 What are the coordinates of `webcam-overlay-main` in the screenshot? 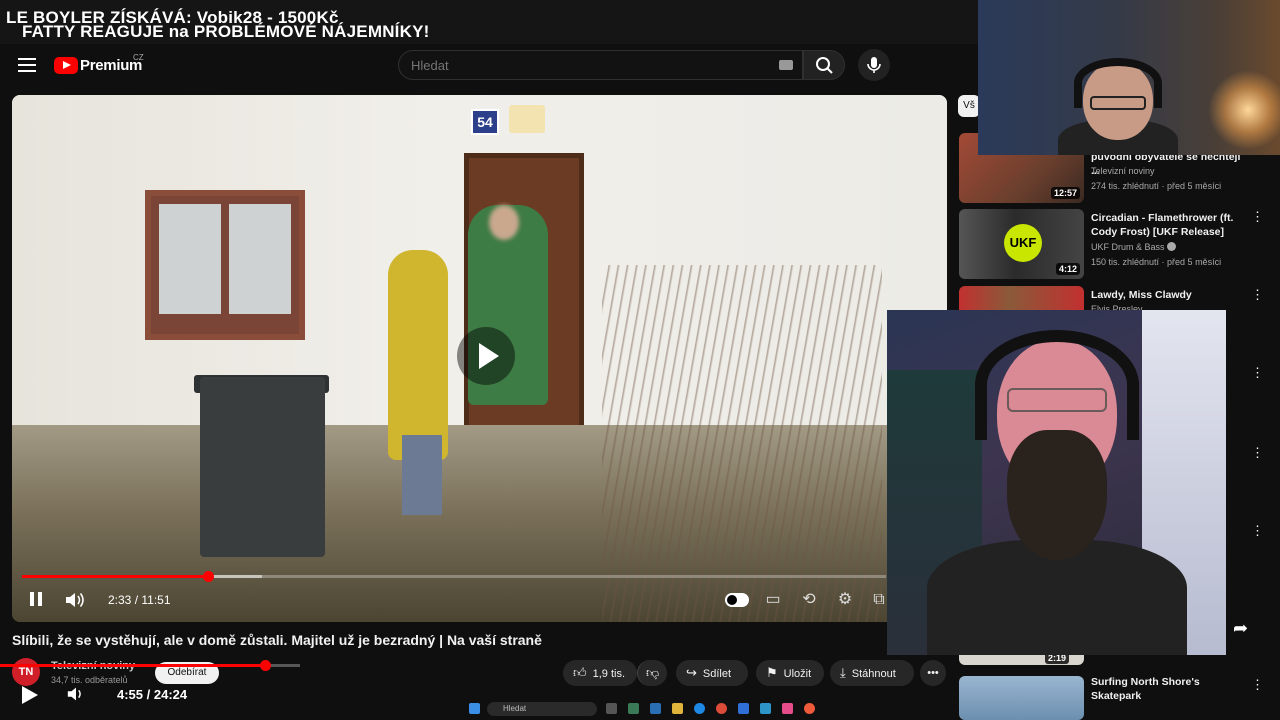 It's located at (1056, 482).